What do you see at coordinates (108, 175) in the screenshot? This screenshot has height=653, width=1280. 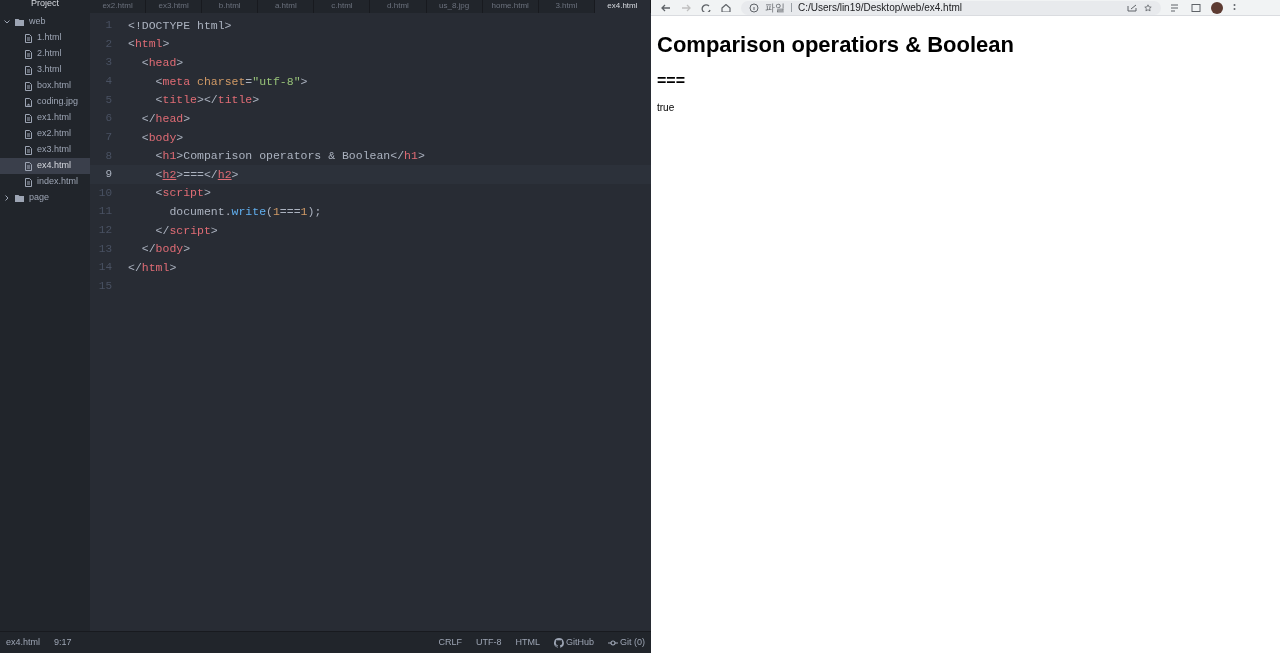 I see `line-number: 9` at bounding box center [108, 175].